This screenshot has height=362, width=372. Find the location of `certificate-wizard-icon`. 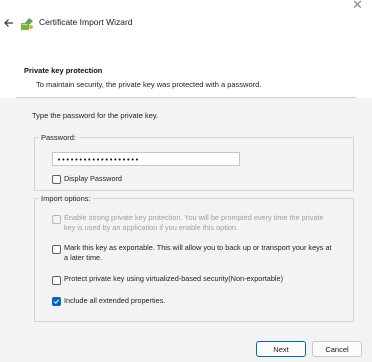

certificate-wizard-icon is located at coordinates (27, 24).